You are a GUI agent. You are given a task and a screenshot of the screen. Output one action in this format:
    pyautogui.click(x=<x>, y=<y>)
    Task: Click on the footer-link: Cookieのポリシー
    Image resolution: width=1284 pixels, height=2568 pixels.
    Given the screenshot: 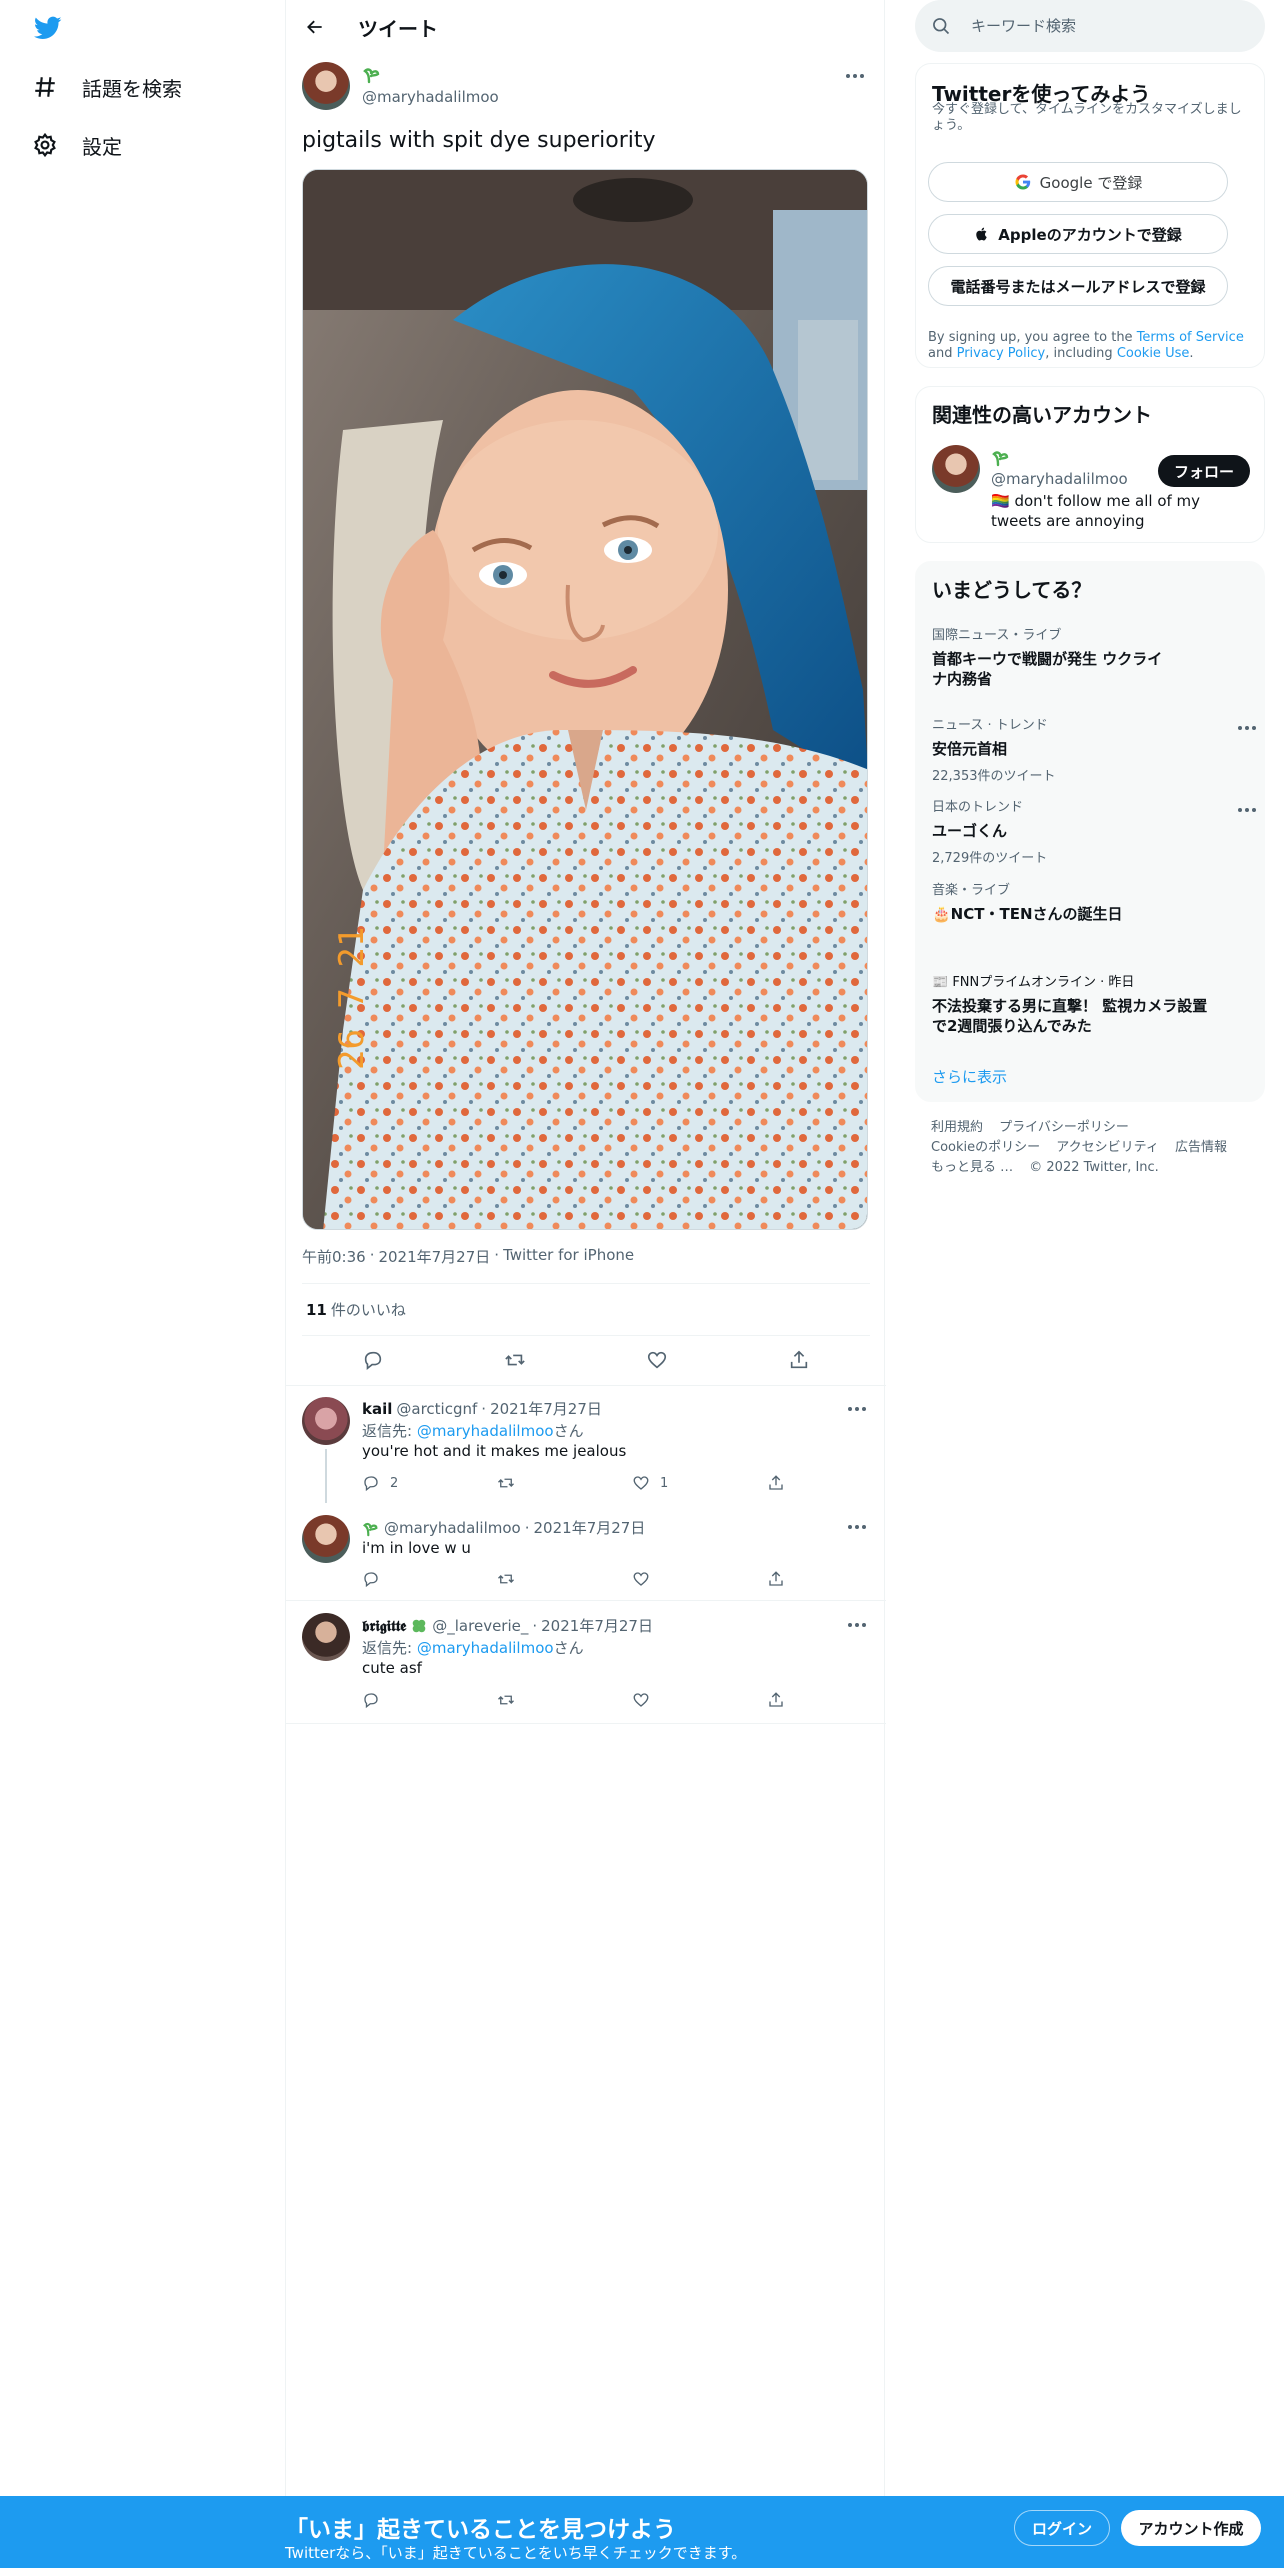 What is the action you would take?
    pyautogui.click(x=985, y=1147)
    